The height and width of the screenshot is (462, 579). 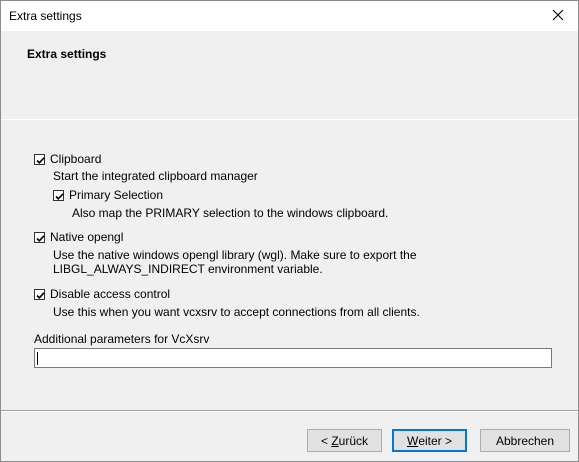 What do you see at coordinates (289, 16) in the screenshot?
I see `title-bar: Extra settings` at bounding box center [289, 16].